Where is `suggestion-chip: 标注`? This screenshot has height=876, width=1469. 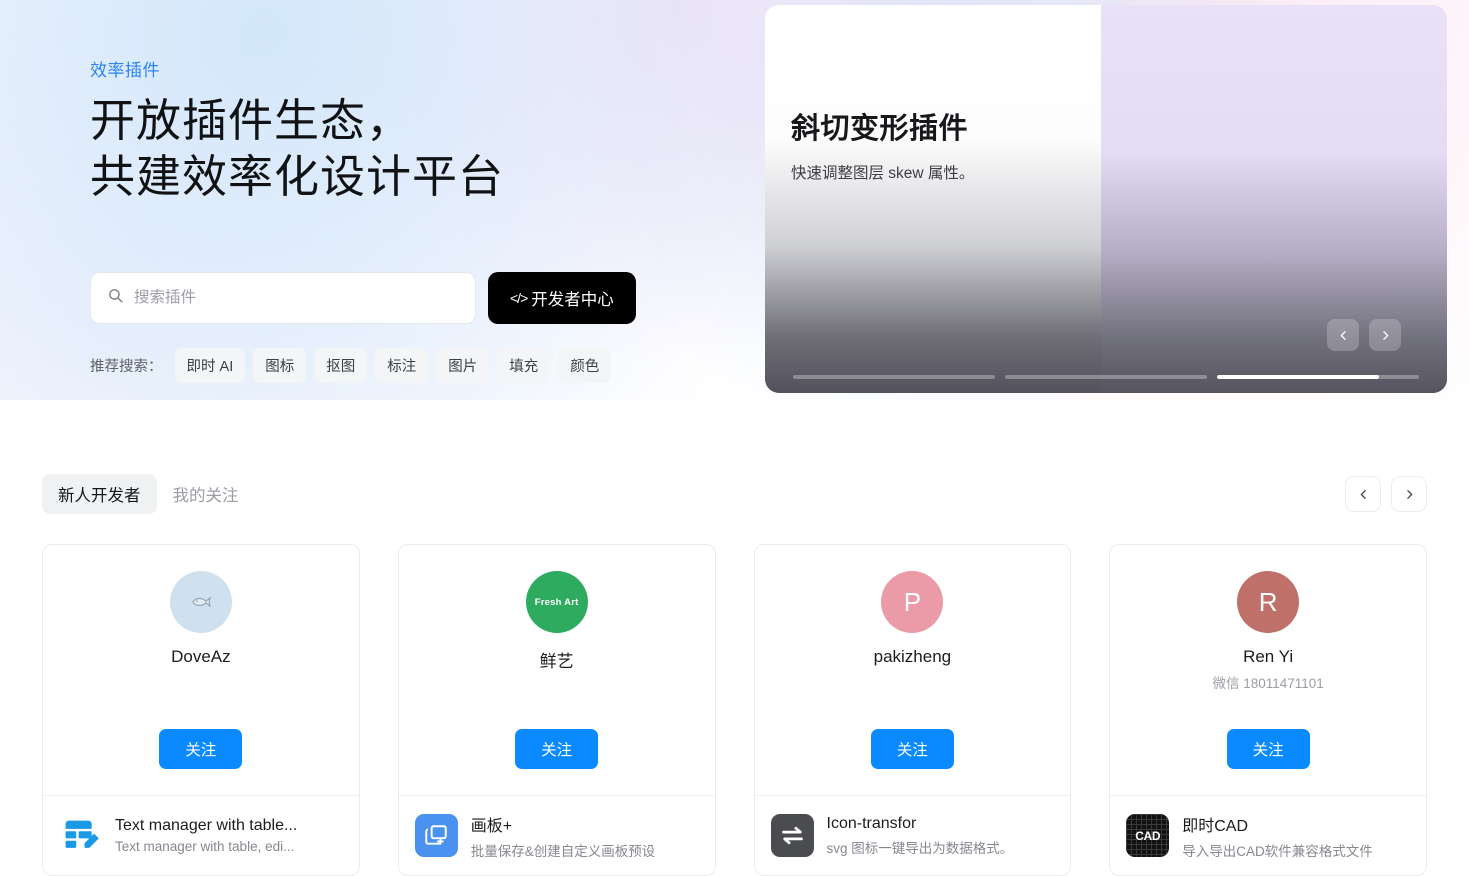
suggestion-chip: 标注 is located at coordinates (402, 365).